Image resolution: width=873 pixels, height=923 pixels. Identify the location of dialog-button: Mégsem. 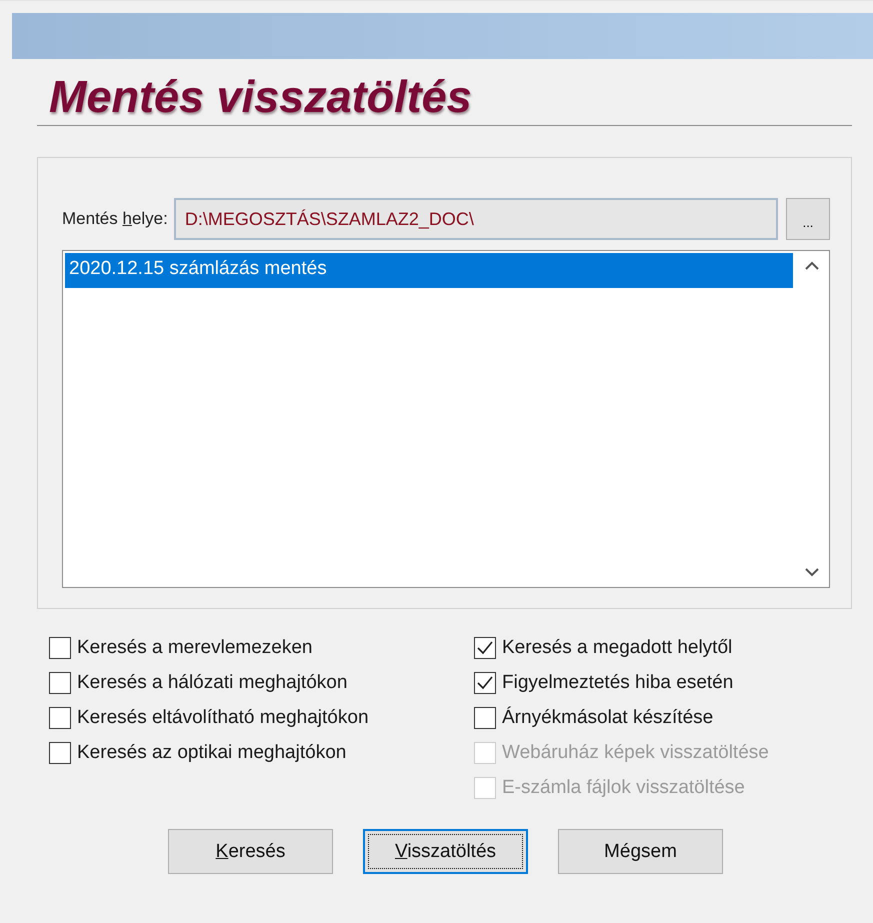
(640, 851).